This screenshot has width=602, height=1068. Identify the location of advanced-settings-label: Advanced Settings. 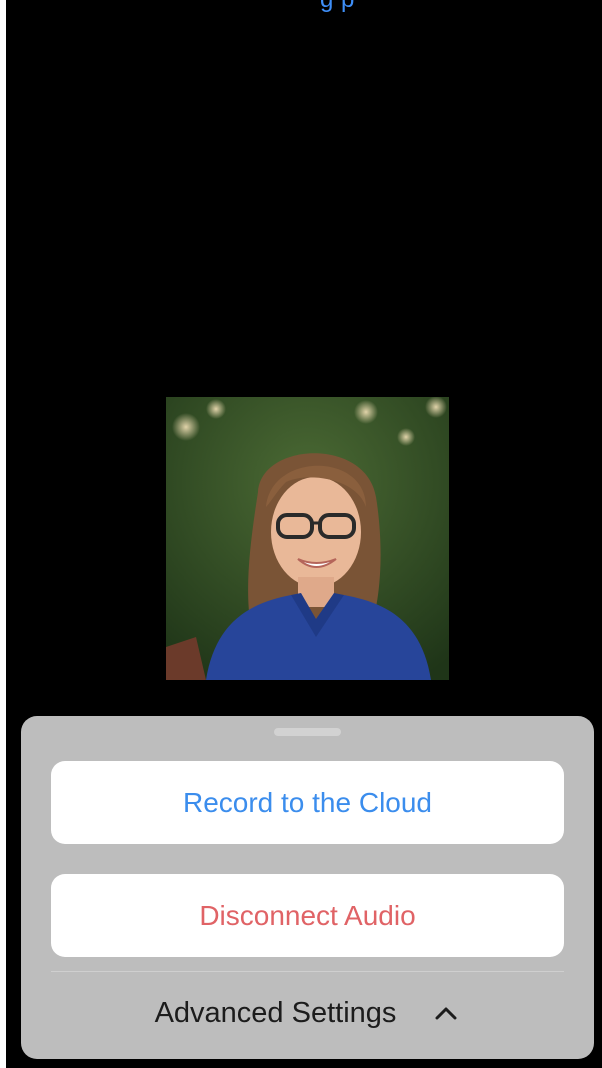
(275, 1012).